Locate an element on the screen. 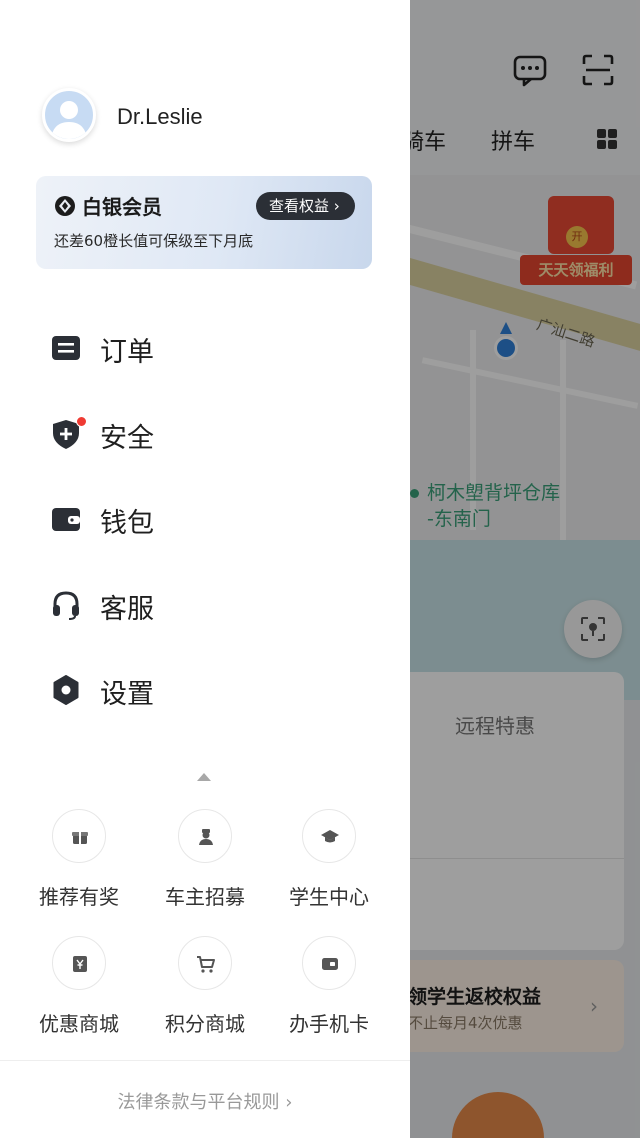 The height and width of the screenshot is (1138, 640). shortcut-points-mall: 积分商城 is located at coordinates (205, 986).